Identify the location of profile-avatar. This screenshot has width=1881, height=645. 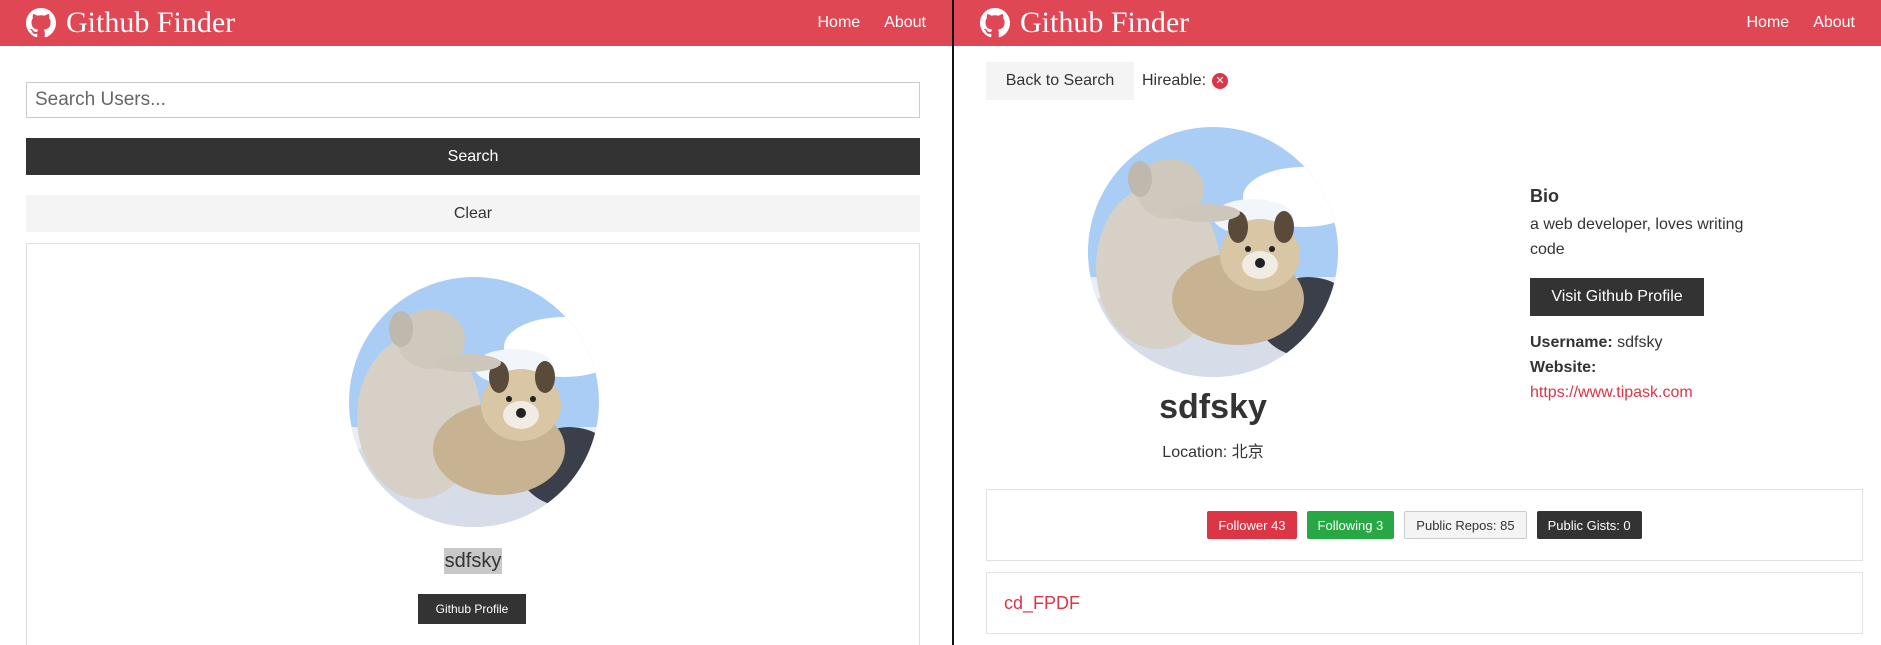
(1213, 252).